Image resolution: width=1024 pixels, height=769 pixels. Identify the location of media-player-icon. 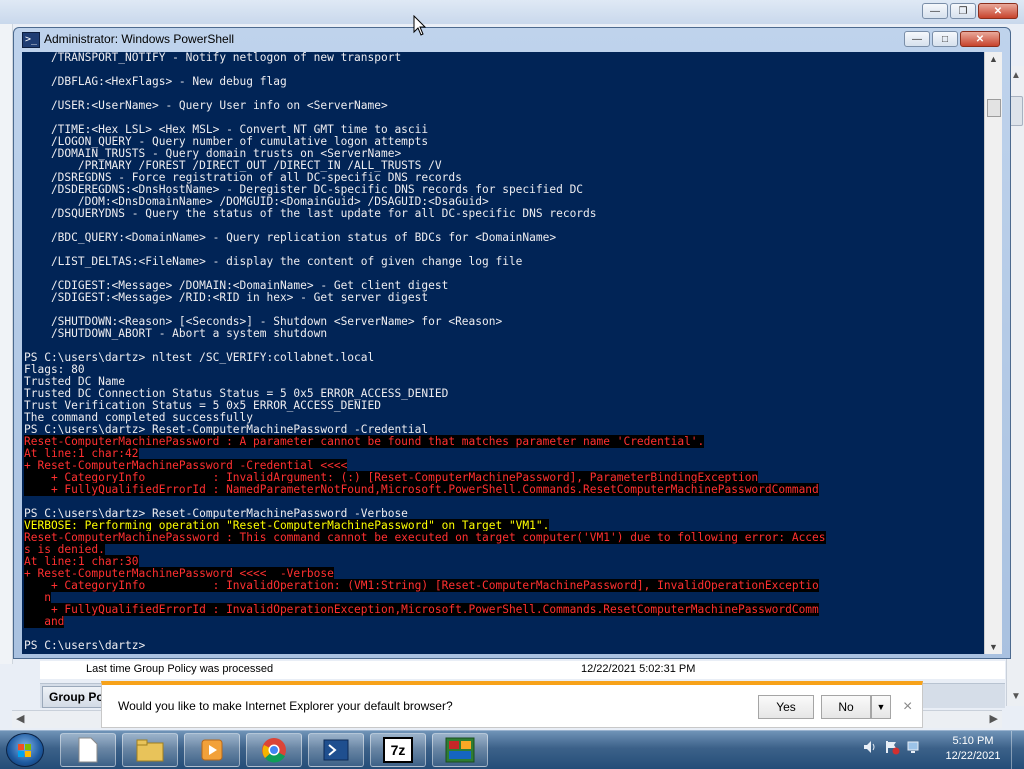
(212, 750).